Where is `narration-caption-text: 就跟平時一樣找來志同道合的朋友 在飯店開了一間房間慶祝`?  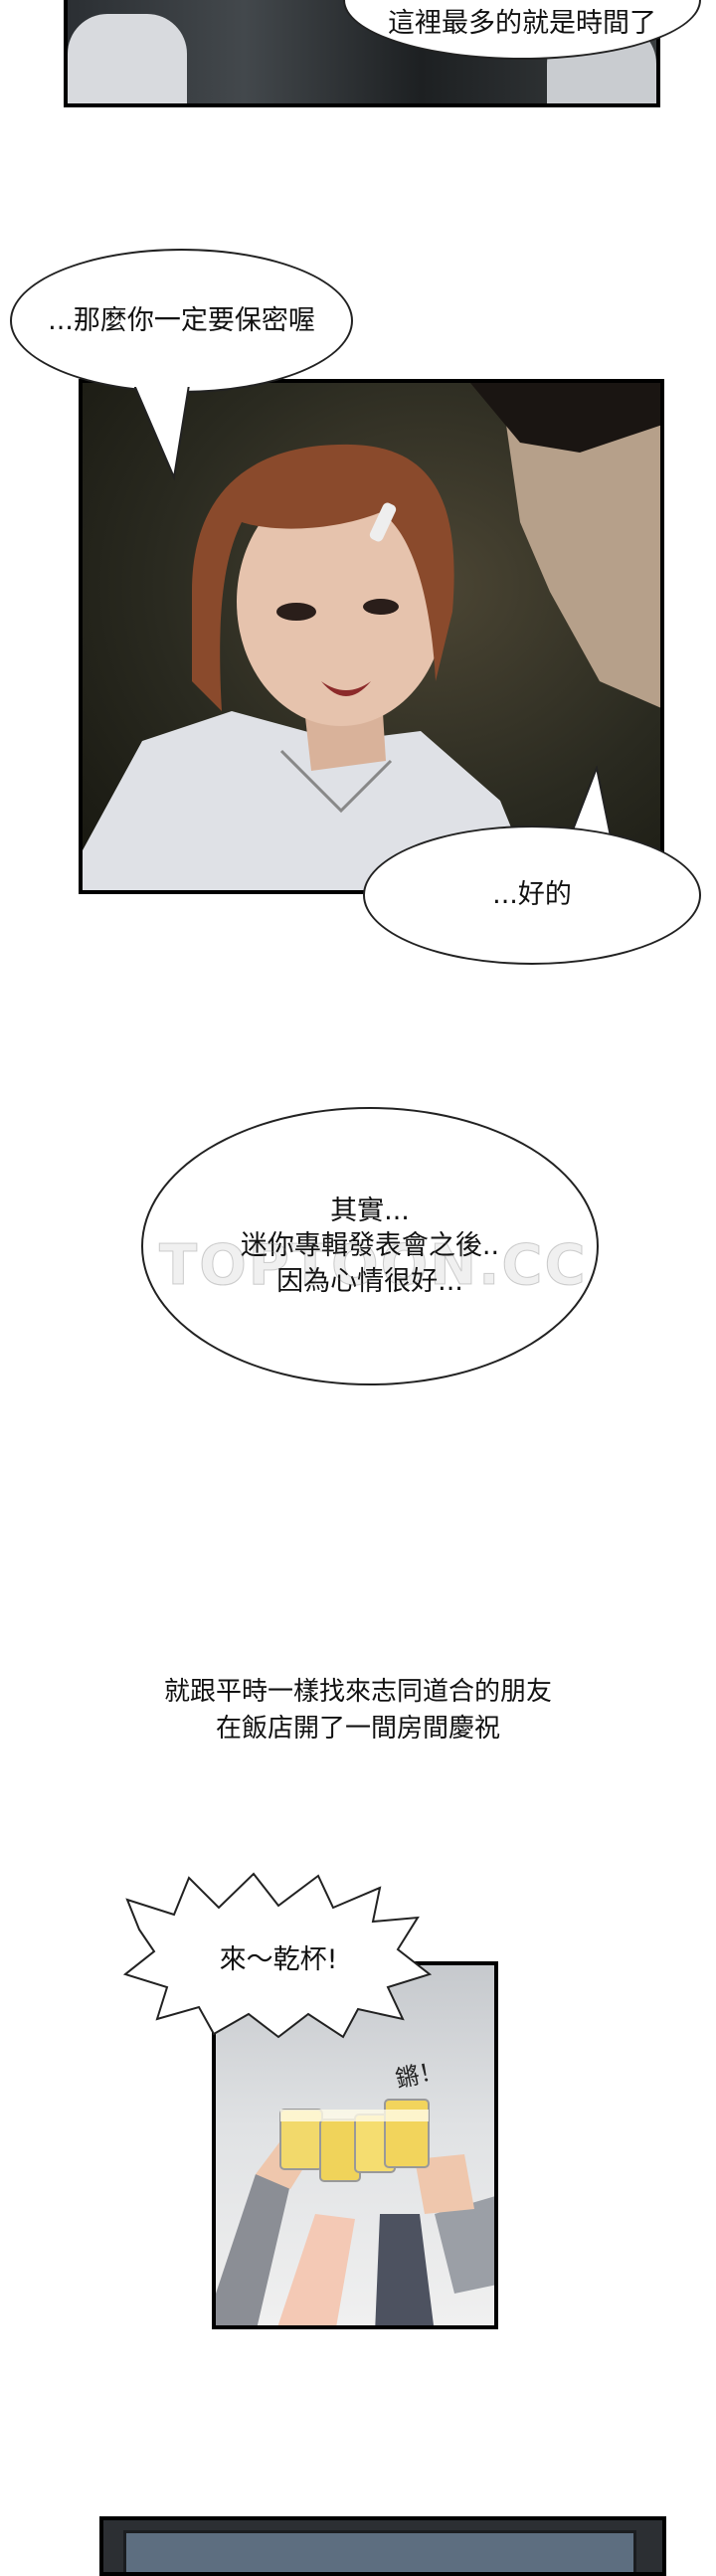
narration-caption-text: 就跟平時一樣找來志同道合的朋友 在飯店開了一間房間慶祝 is located at coordinates (358, 1710).